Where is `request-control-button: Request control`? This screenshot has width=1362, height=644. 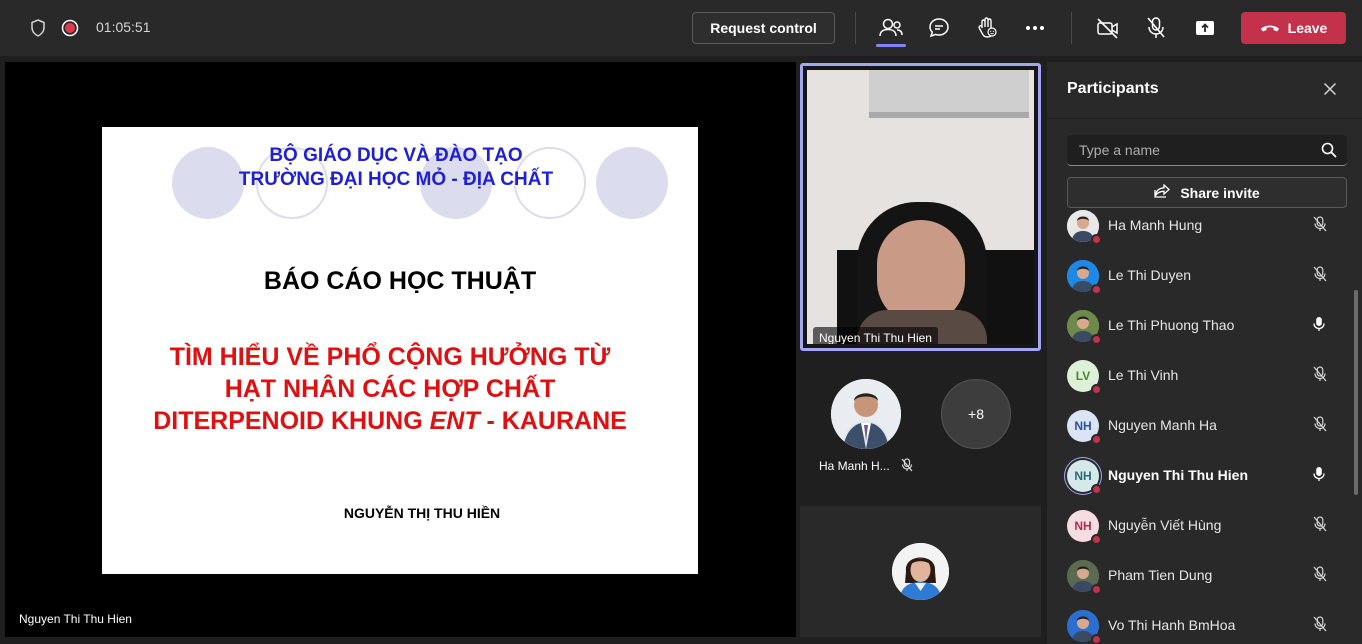
request-control-button: Request control is located at coordinates (763, 28).